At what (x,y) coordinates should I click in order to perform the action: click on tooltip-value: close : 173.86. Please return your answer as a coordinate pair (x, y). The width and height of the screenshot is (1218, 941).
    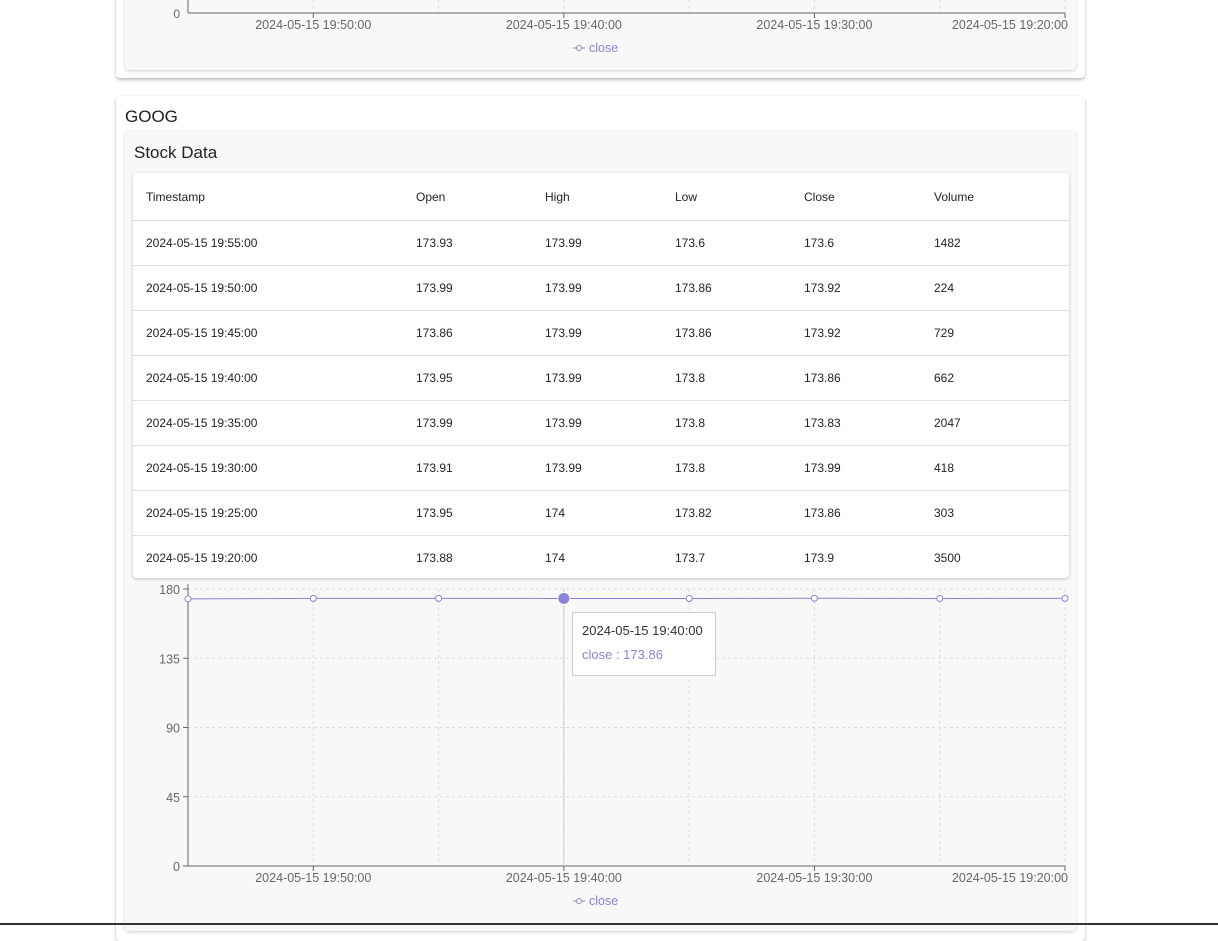
    Looking at the image, I should click on (622, 654).